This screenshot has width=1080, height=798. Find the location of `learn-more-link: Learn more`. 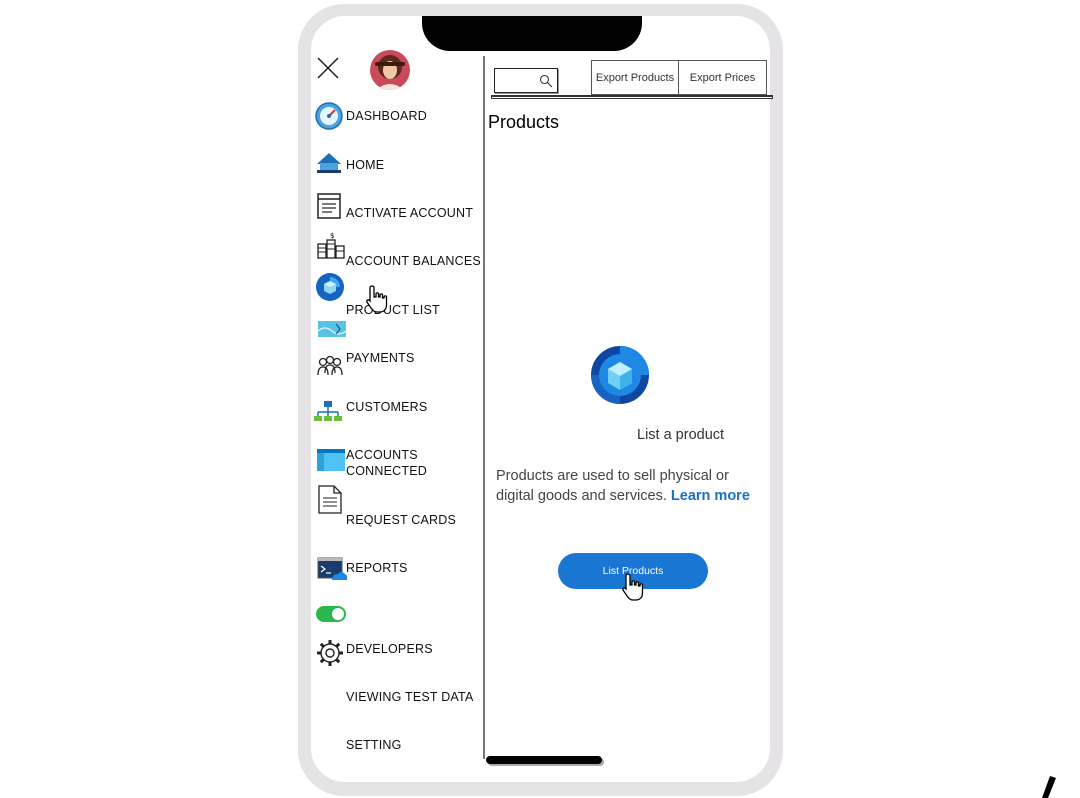

learn-more-link: Learn more is located at coordinates (710, 496).